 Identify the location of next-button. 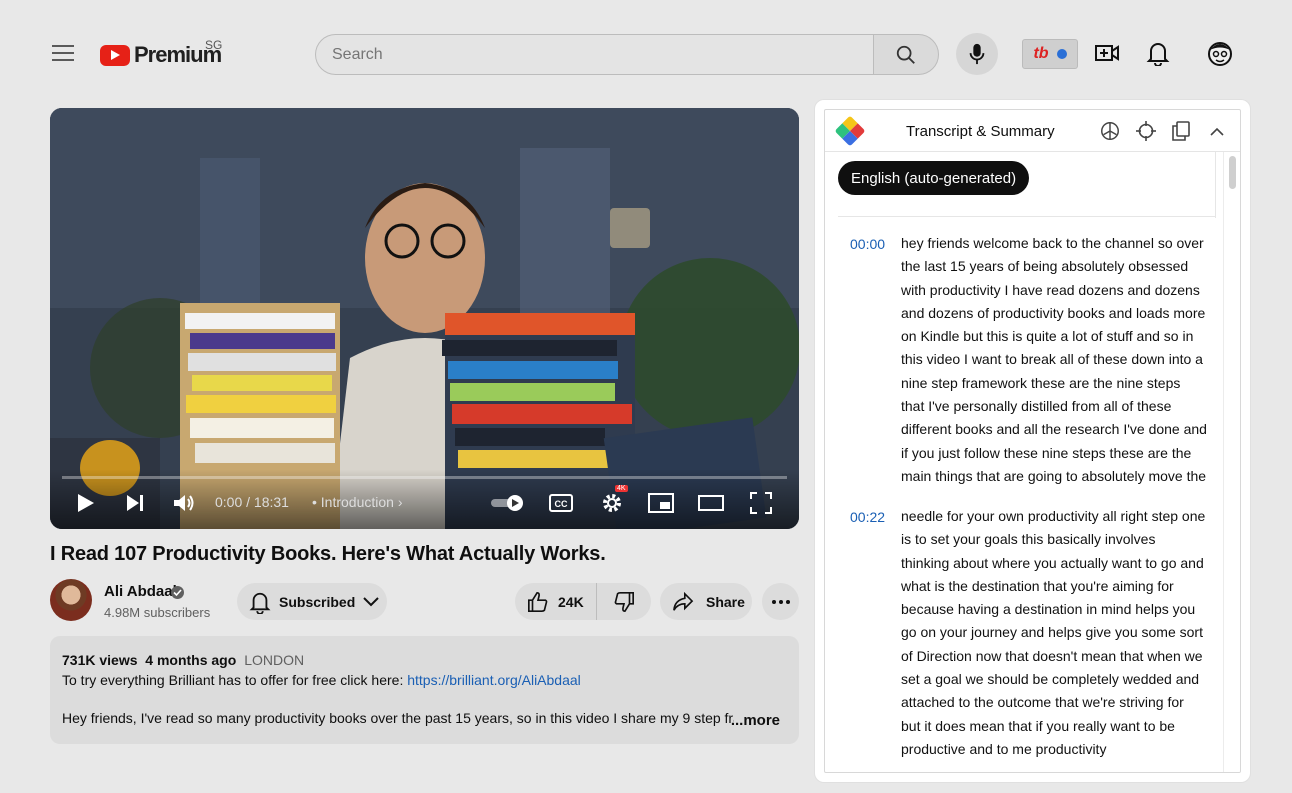
(135, 503).